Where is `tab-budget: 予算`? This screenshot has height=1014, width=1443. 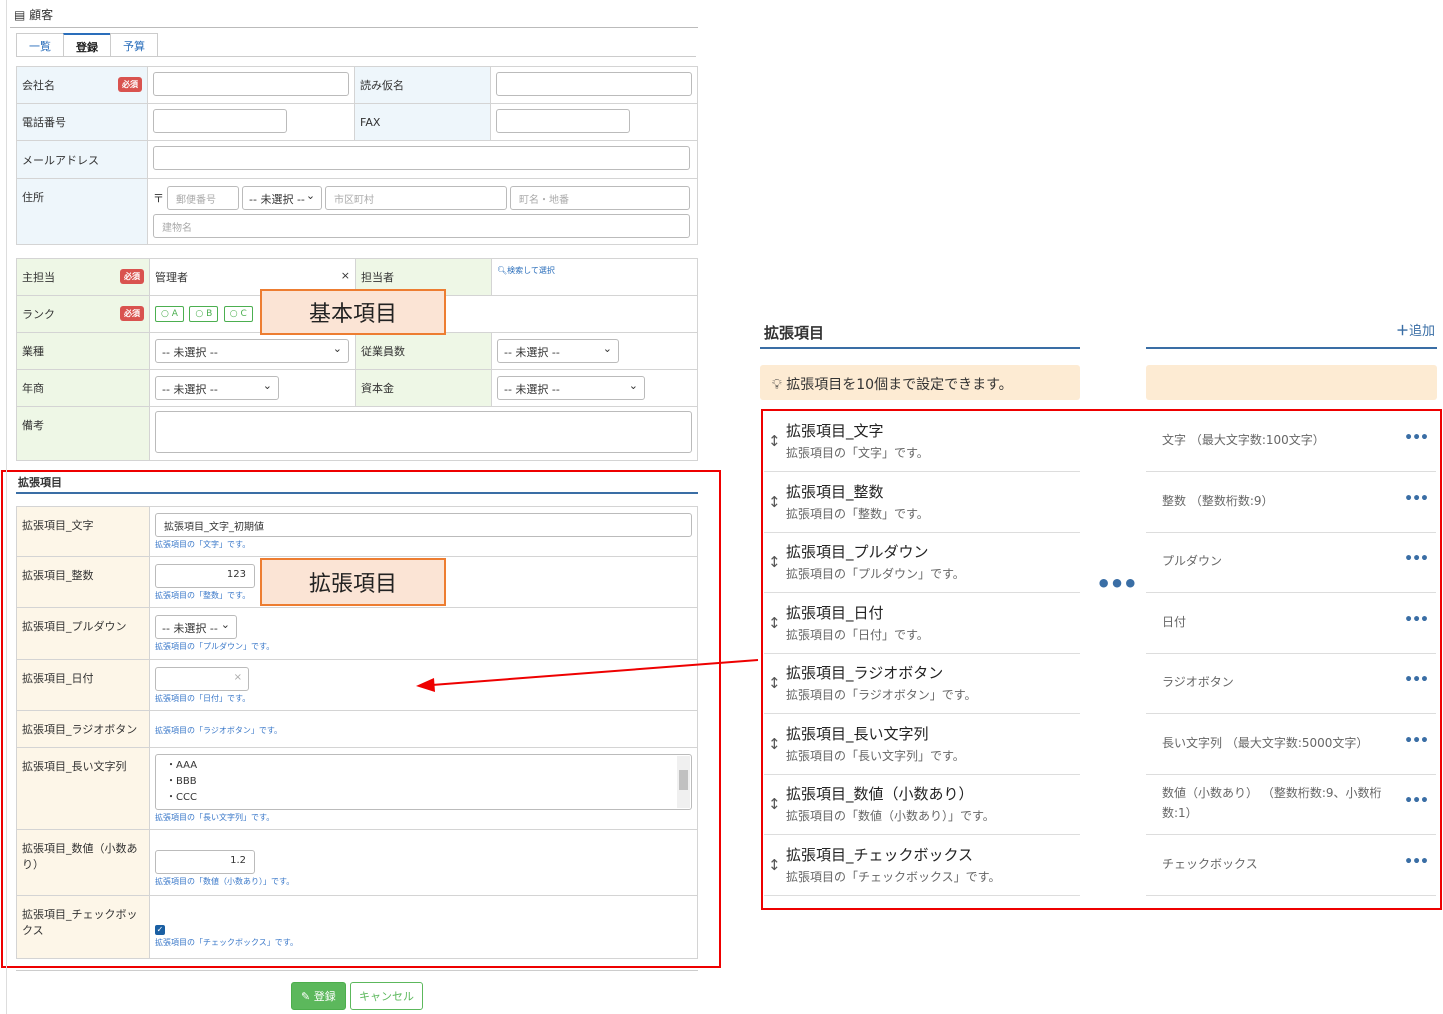 tab-budget: 予算 is located at coordinates (134, 44).